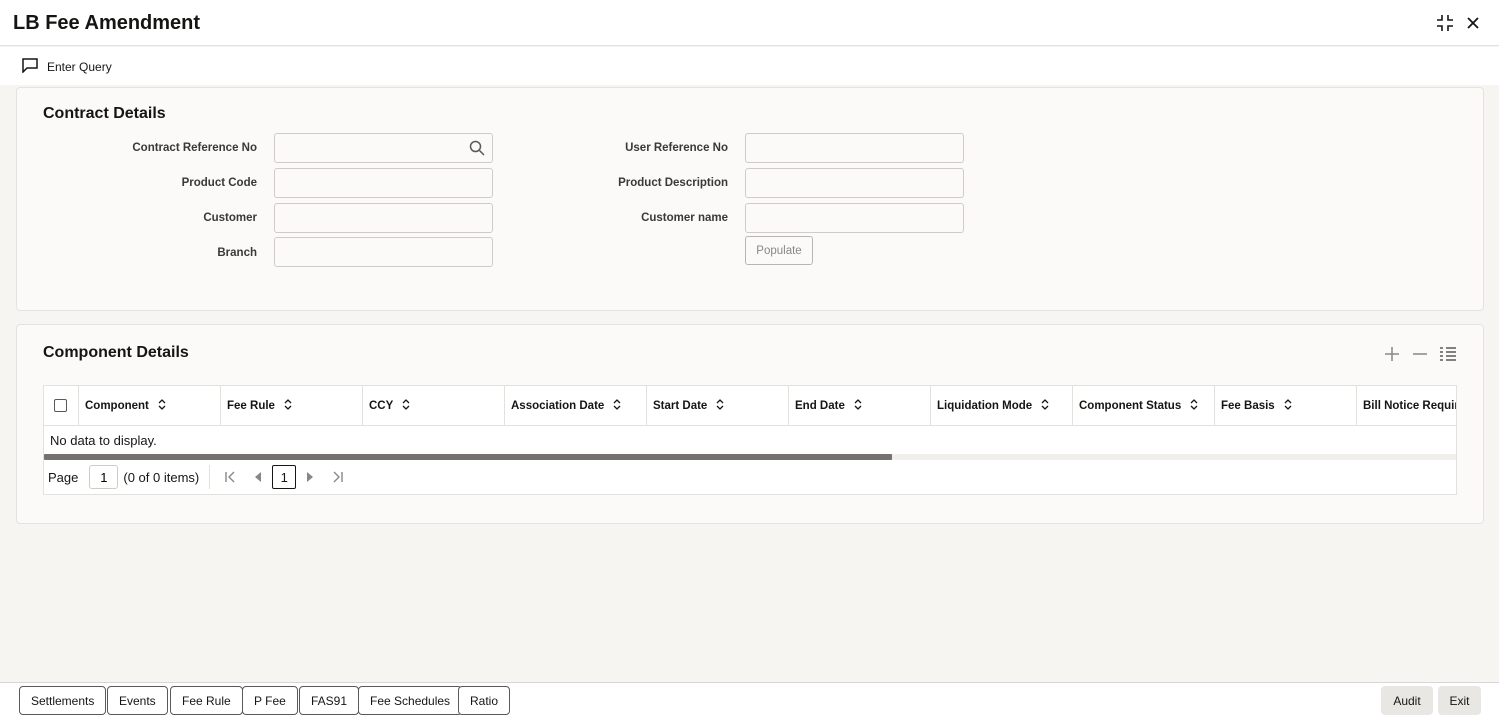 The width and height of the screenshot is (1499, 720). I want to click on product-code-label: Product Code, so click(219, 183).